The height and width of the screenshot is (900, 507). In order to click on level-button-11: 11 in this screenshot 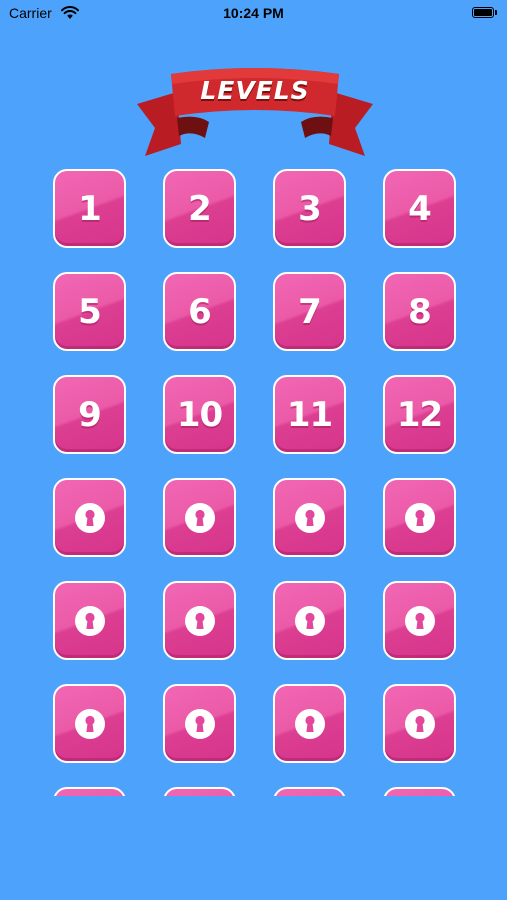, I will do `click(309, 414)`.